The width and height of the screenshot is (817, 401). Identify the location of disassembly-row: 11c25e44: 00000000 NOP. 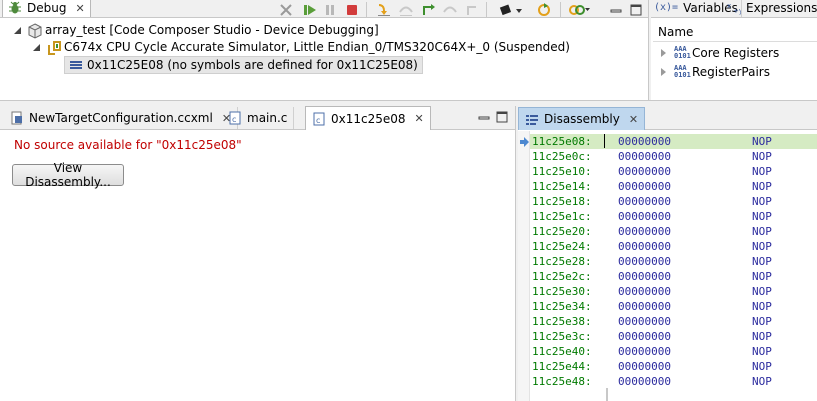
(674, 366).